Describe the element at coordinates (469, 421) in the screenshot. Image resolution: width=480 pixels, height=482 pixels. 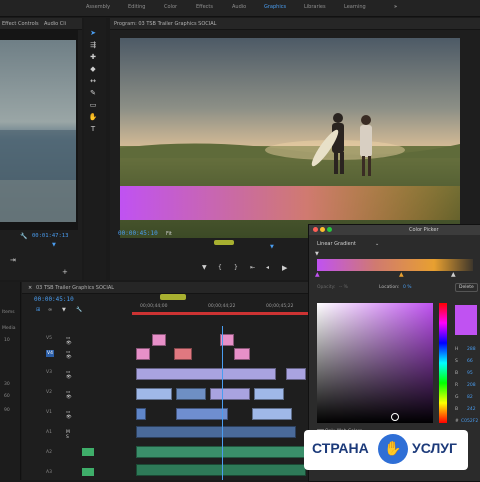
I see `hex-value: C052F2` at that location.